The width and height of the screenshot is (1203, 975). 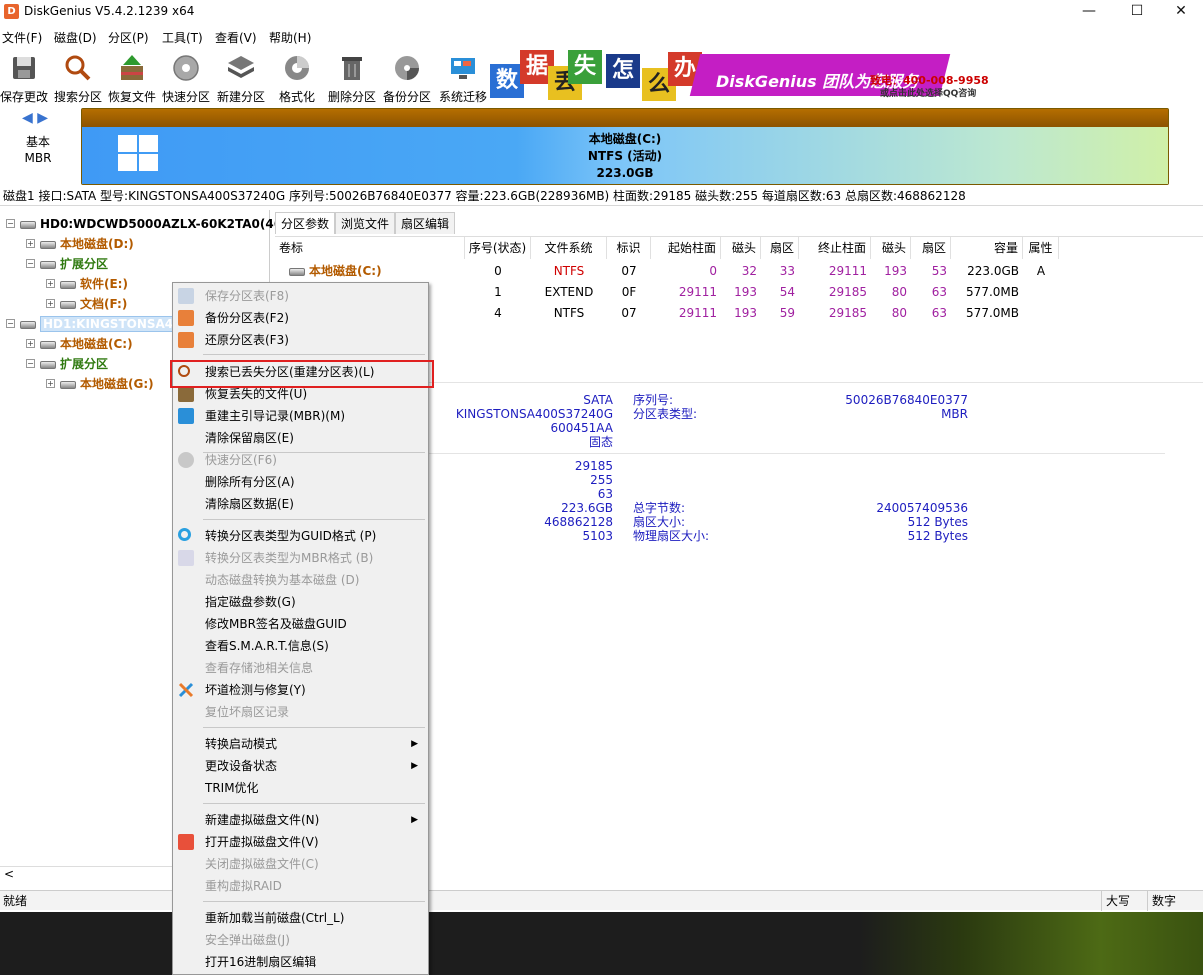 What do you see at coordinates (79, 344) in the screenshot?
I see `tree-item-c: + 本地磁盘(C:)` at bounding box center [79, 344].